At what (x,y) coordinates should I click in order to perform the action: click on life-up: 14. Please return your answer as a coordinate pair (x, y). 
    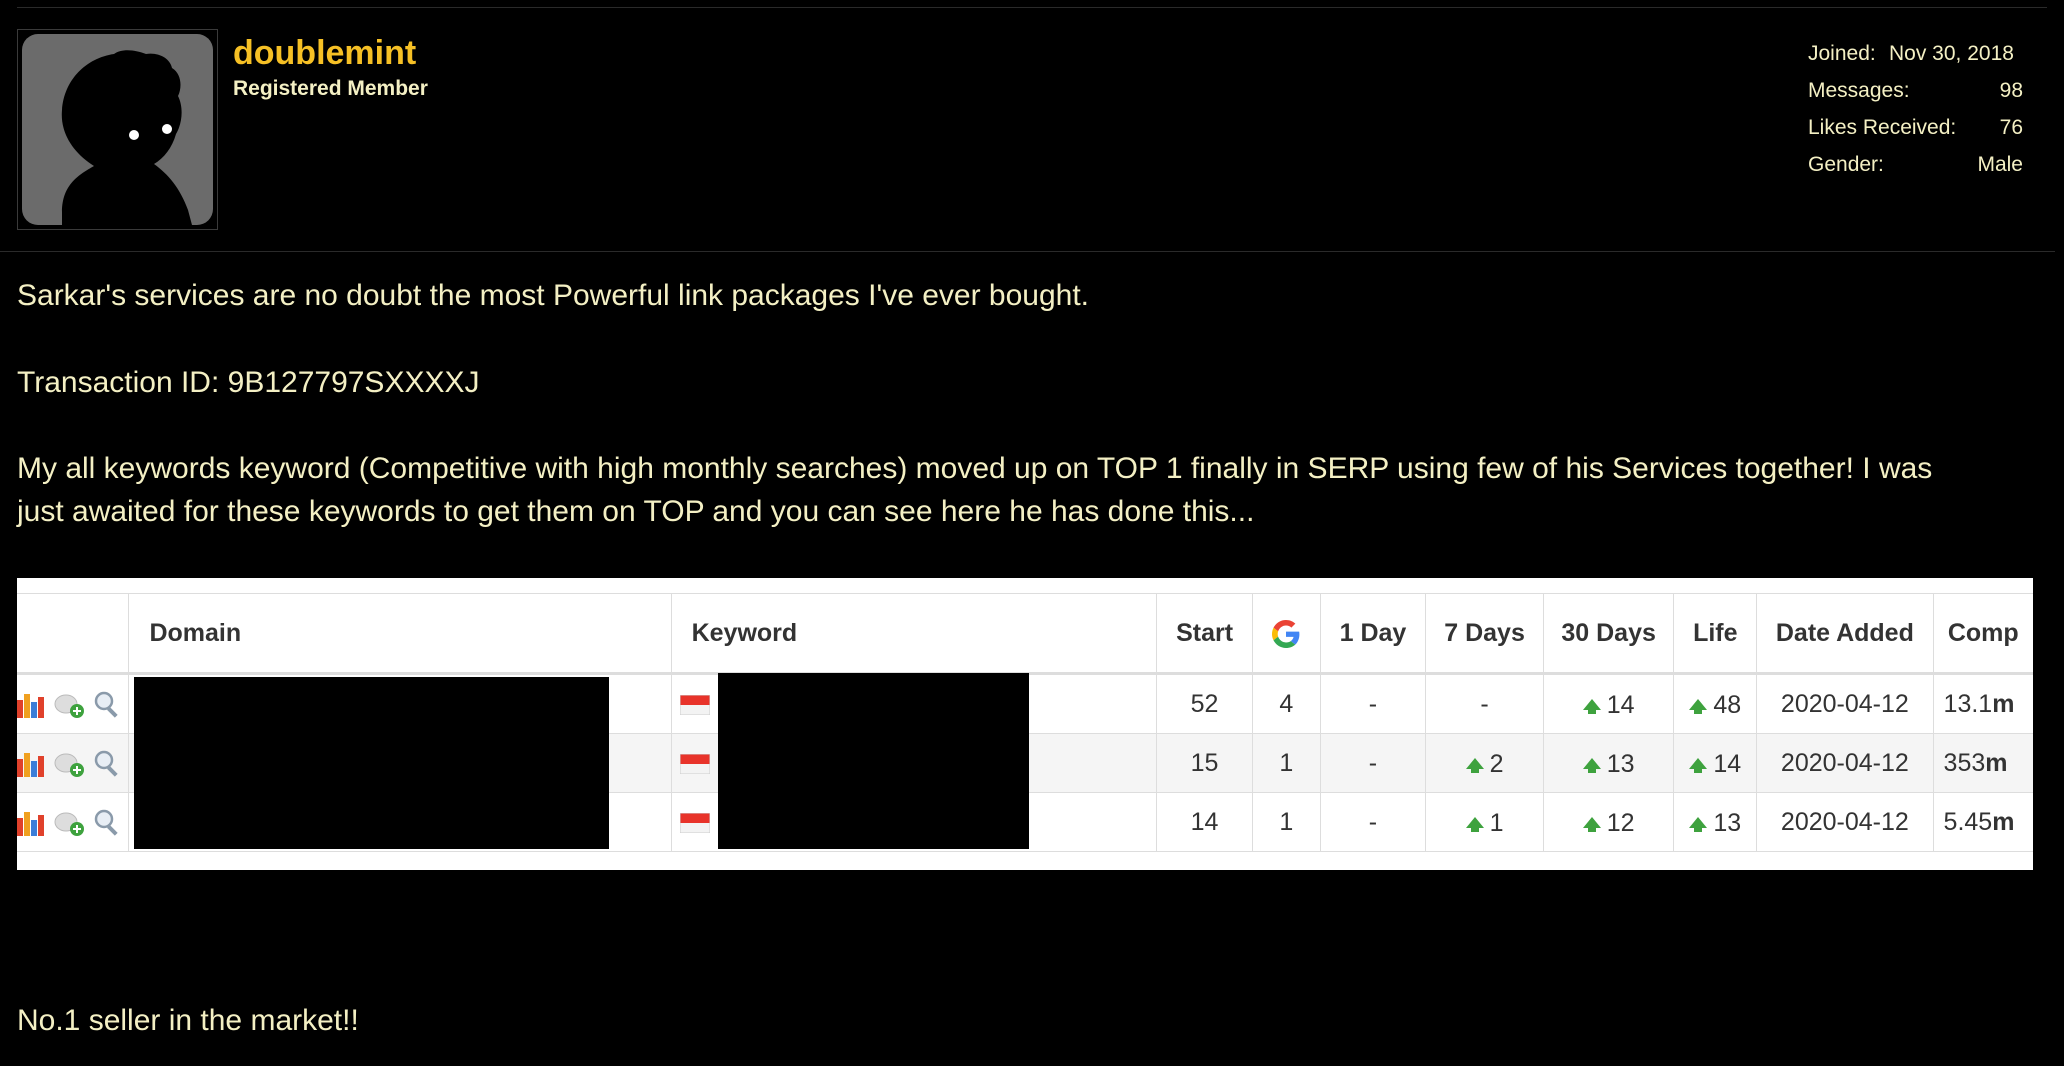
    Looking at the image, I should click on (1715, 764).